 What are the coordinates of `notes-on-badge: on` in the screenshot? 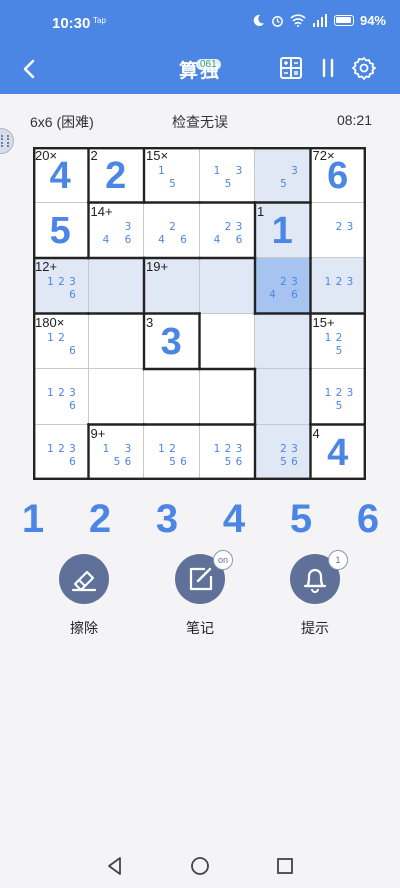 It's located at (223, 560).